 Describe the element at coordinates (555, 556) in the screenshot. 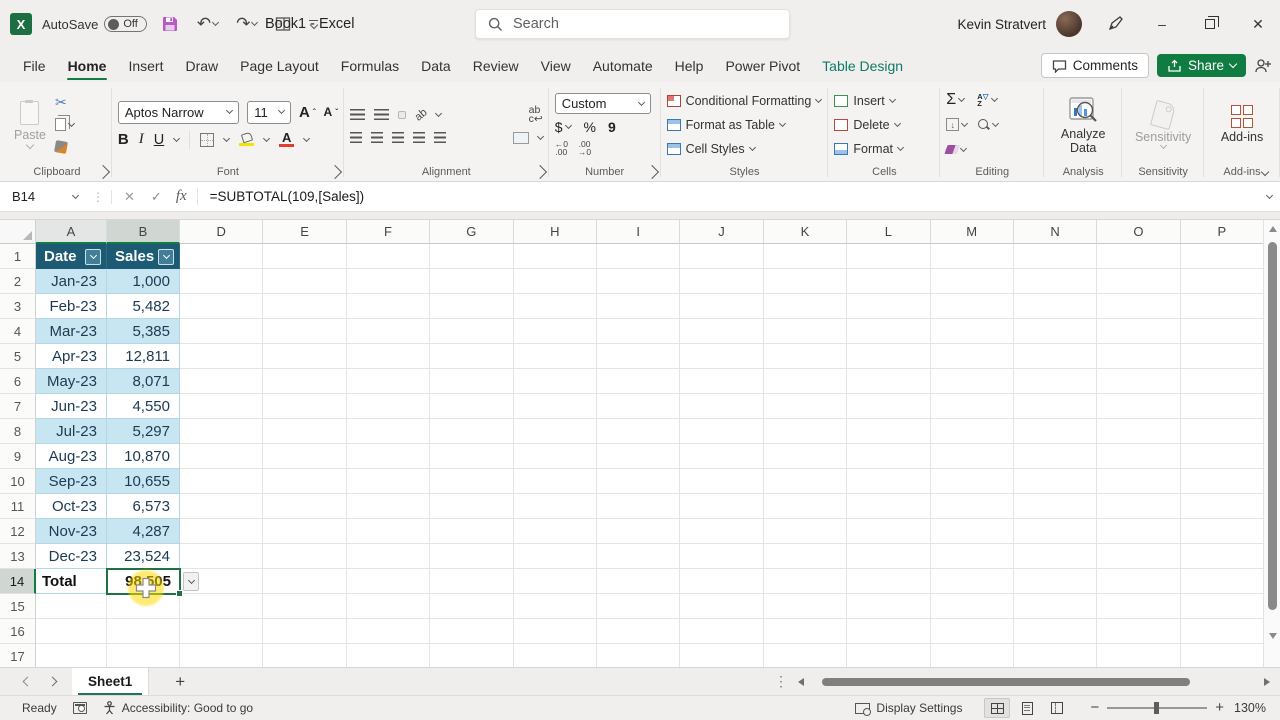

I see `cell-H13` at that location.